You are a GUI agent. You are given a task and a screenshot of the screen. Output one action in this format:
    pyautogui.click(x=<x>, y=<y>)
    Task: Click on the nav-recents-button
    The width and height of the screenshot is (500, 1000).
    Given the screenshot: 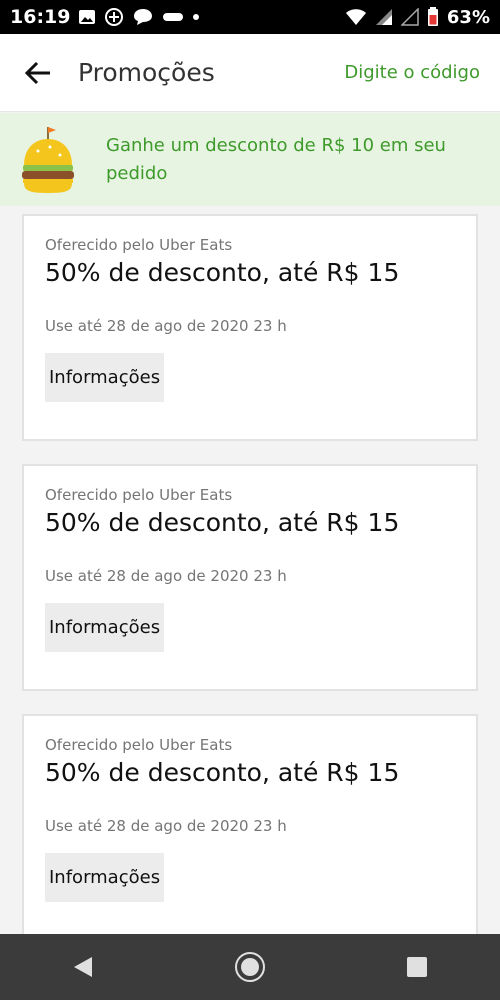 What is the action you would take?
    pyautogui.click(x=417, y=967)
    